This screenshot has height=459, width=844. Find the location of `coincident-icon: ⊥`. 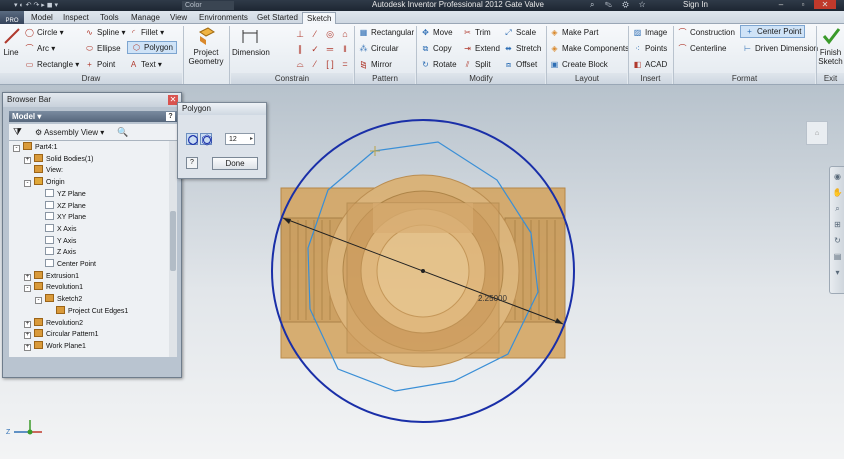

coincident-icon: ⊥ is located at coordinates (300, 34).